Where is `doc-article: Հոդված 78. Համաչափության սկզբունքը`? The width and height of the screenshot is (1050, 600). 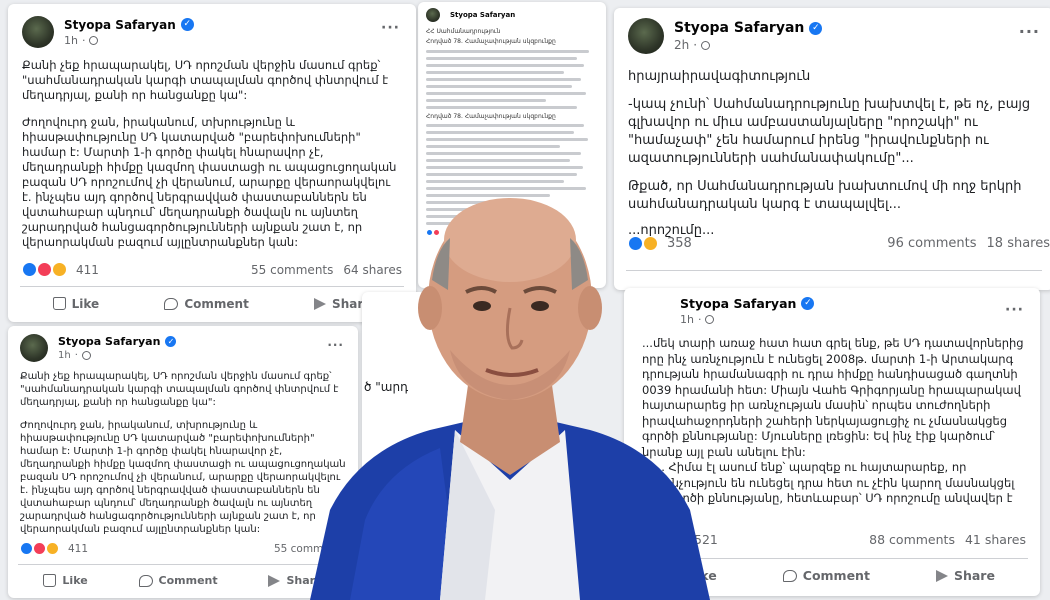 doc-article: Հոդված 78. Համաչափության սկզբունքը is located at coordinates (491, 41).